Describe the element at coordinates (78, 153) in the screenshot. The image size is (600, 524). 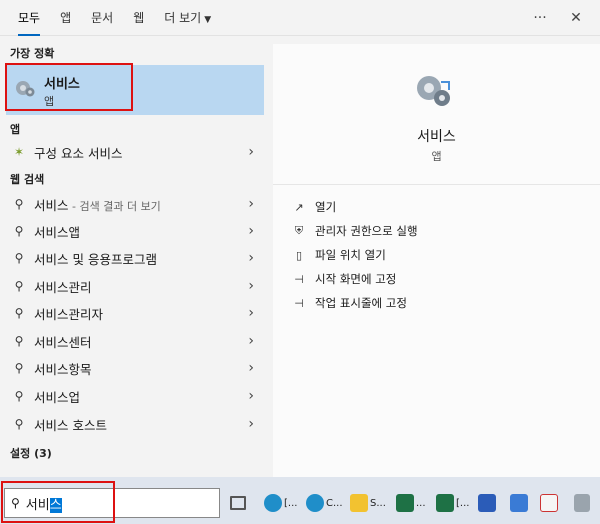
I see `app-result-label: 구성 요소 서비스` at that location.